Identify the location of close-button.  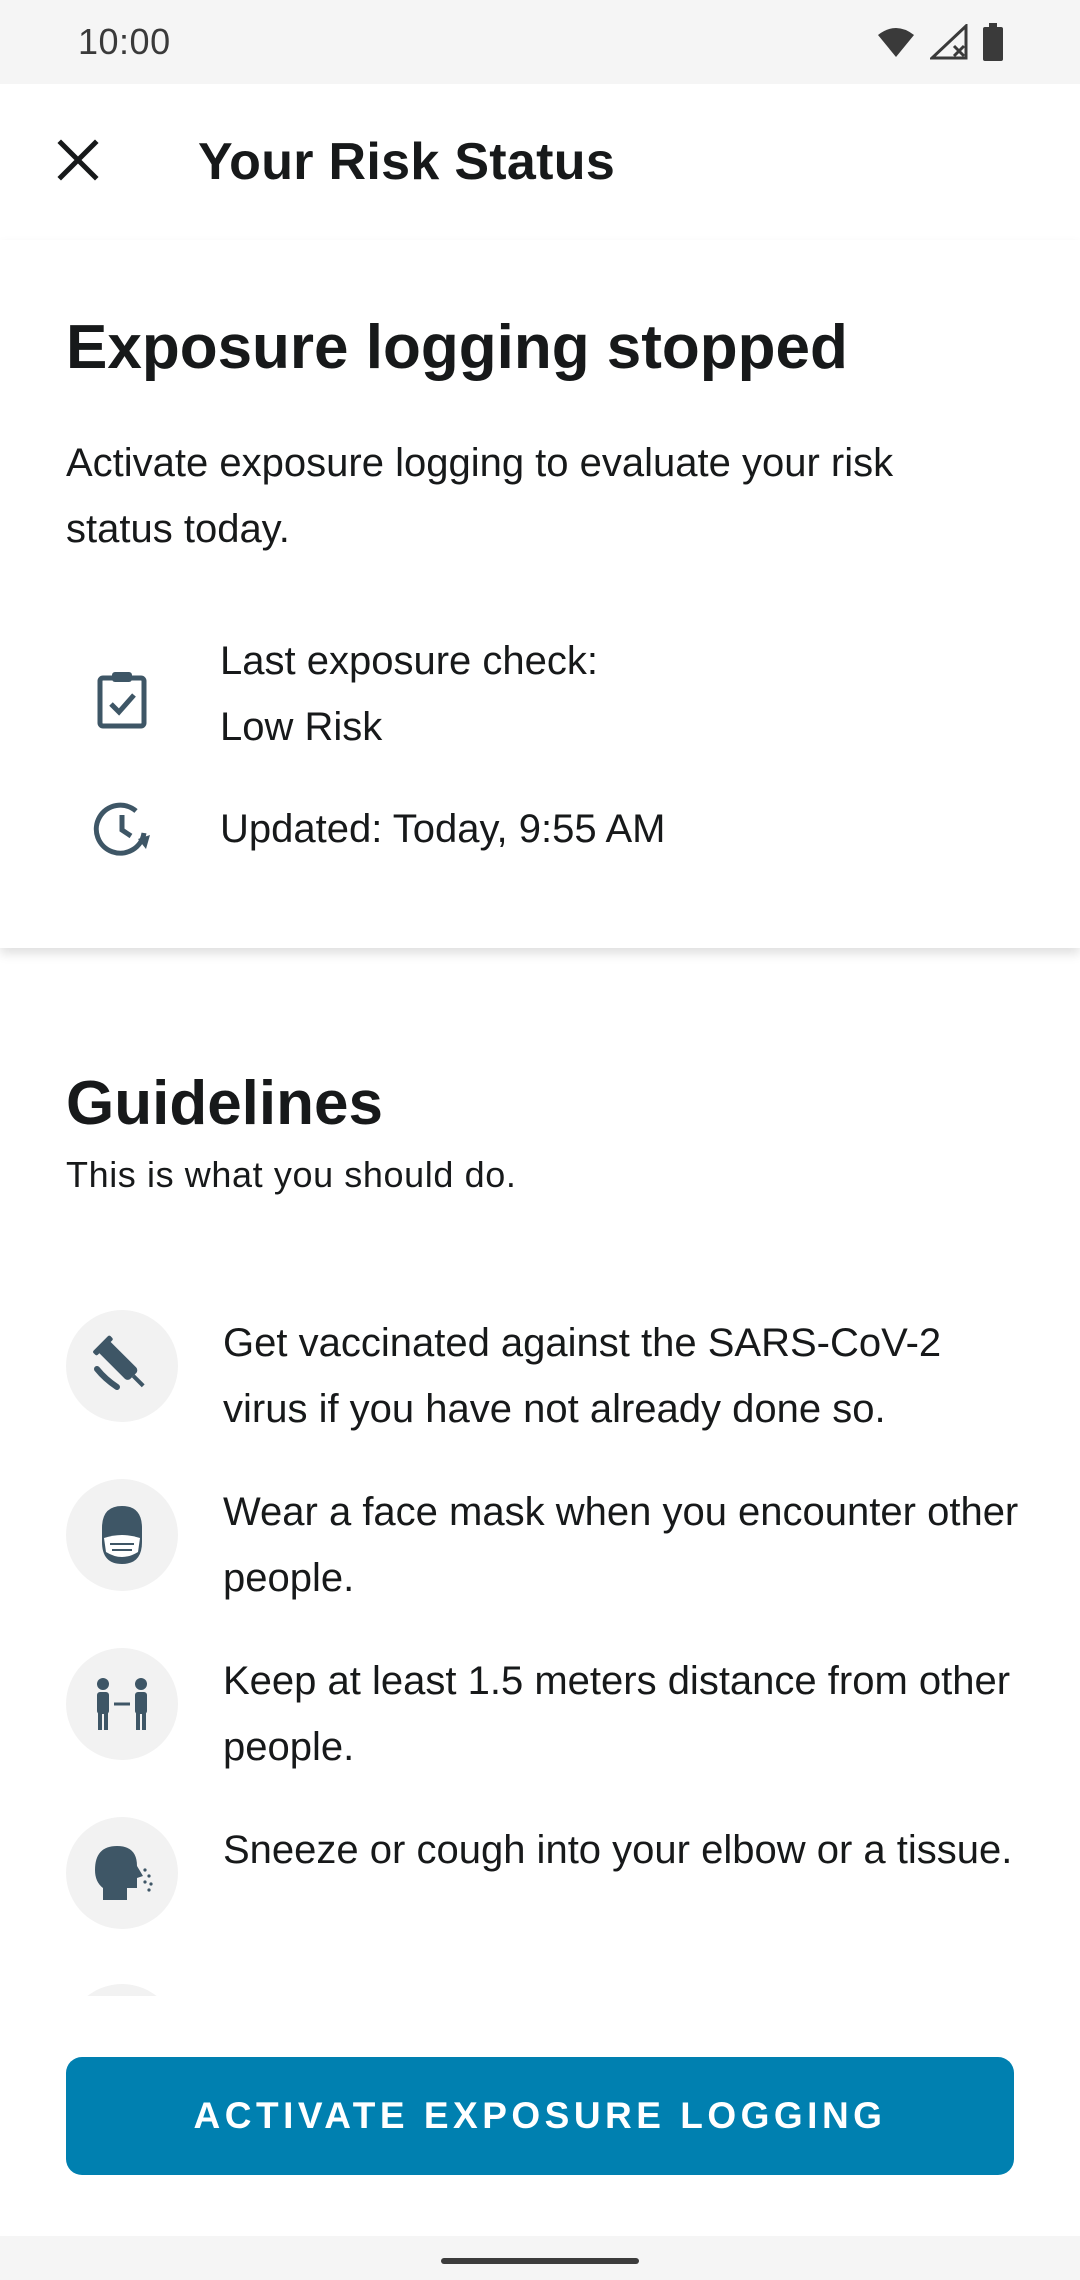
(78, 162).